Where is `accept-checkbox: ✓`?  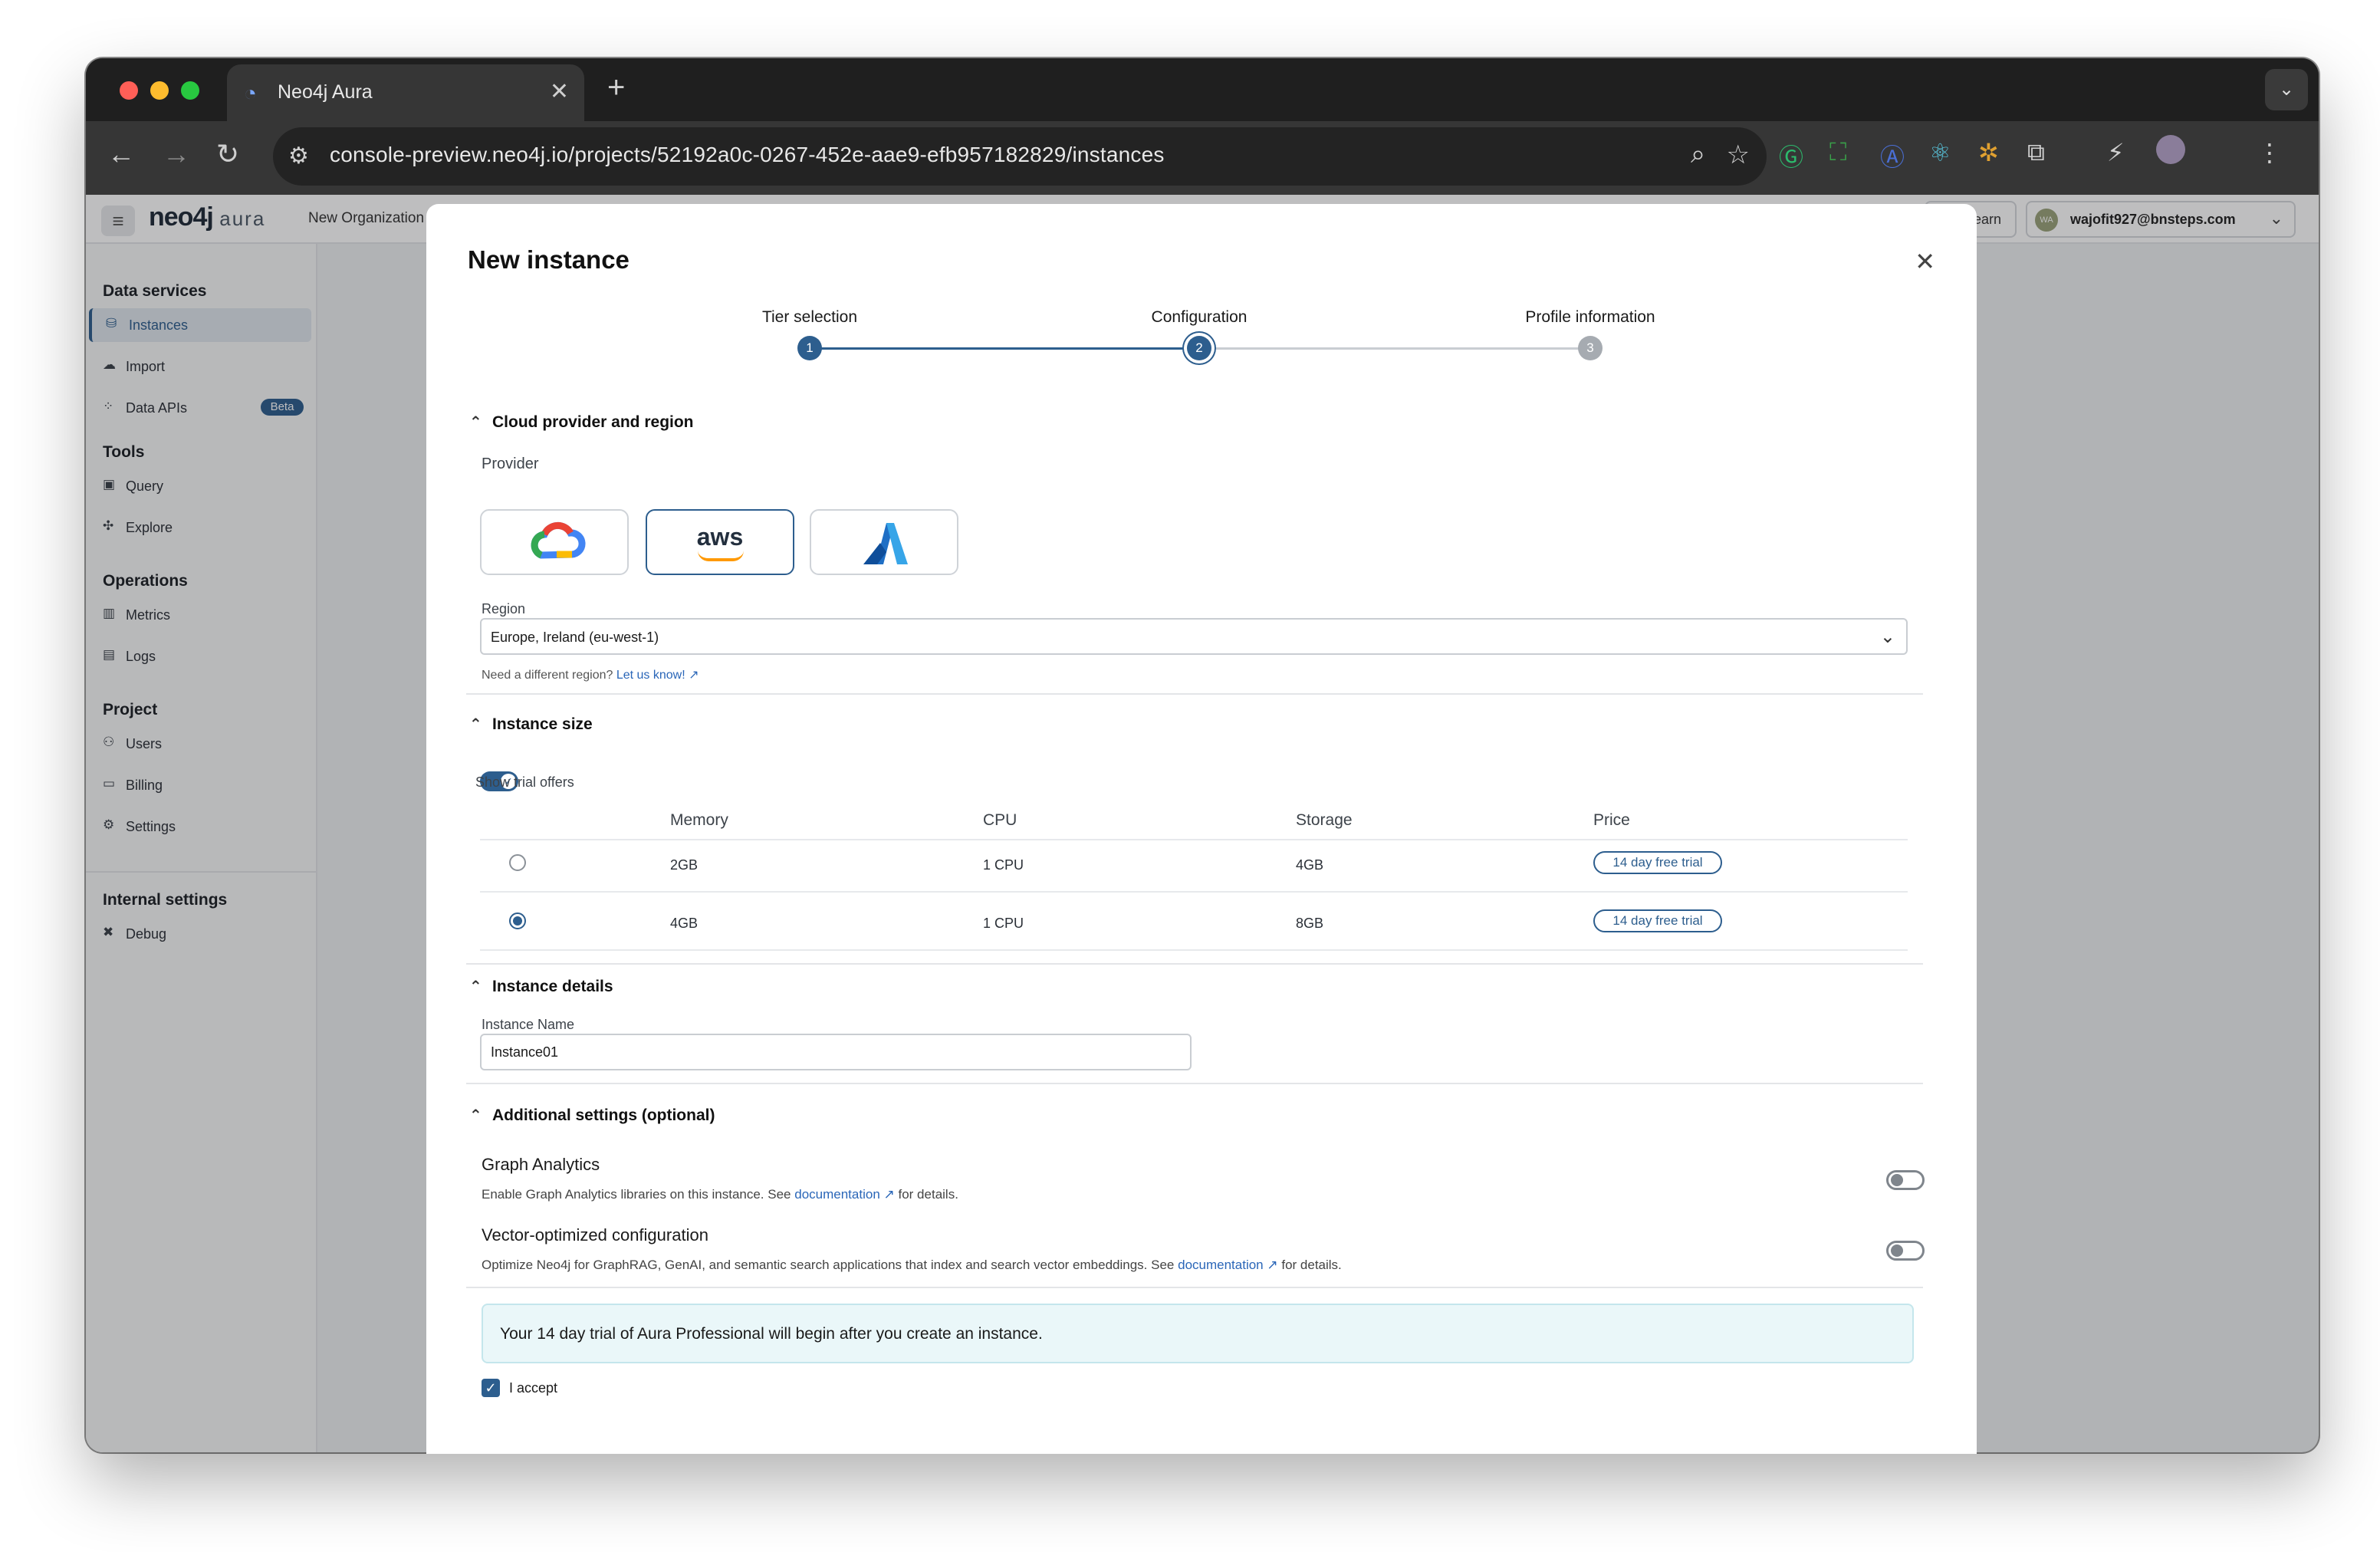 accept-checkbox: ✓ is located at coordinates (491, 1388).